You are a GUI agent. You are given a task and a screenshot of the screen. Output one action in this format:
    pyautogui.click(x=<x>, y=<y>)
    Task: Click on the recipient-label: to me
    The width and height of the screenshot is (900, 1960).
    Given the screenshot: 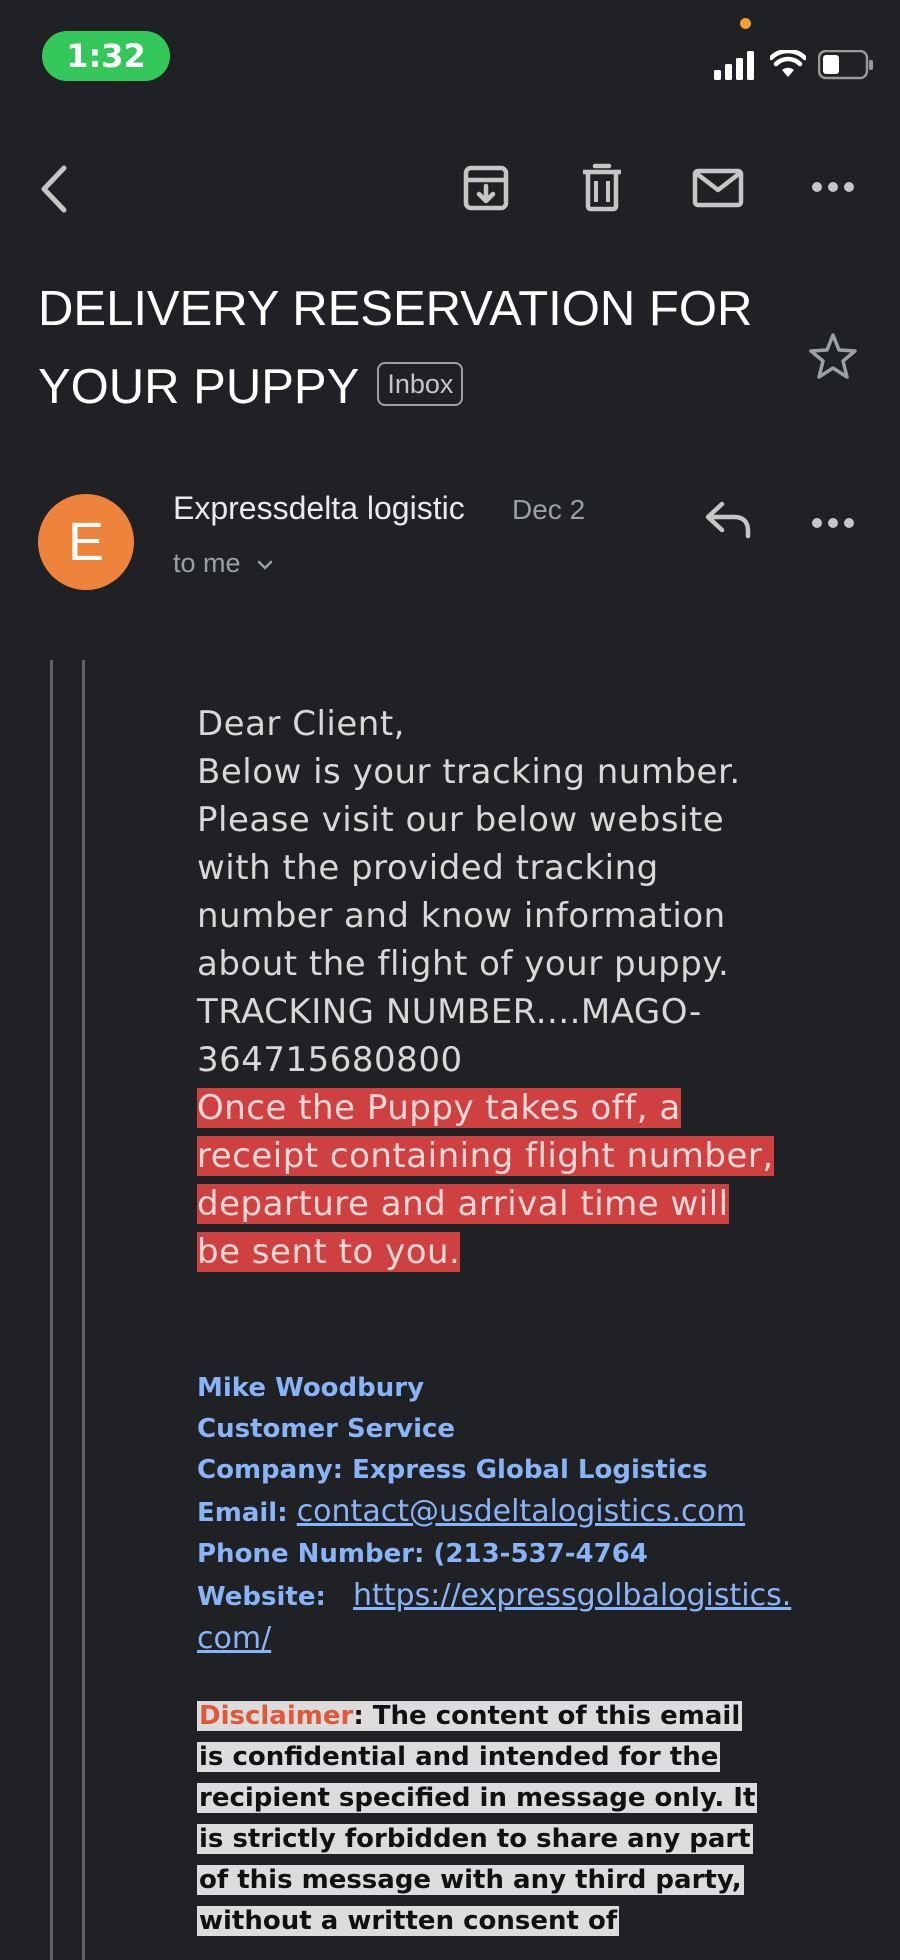 What is the action you would take?
    pyautogui.click(x=207, y=563)
    